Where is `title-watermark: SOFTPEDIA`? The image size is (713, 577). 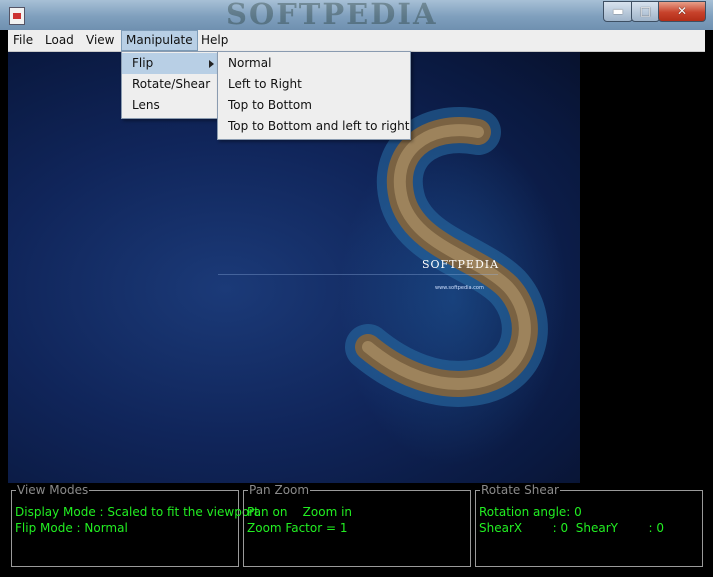 title-watermark: SOFTPEDIA is located at coordinates (332, 15).